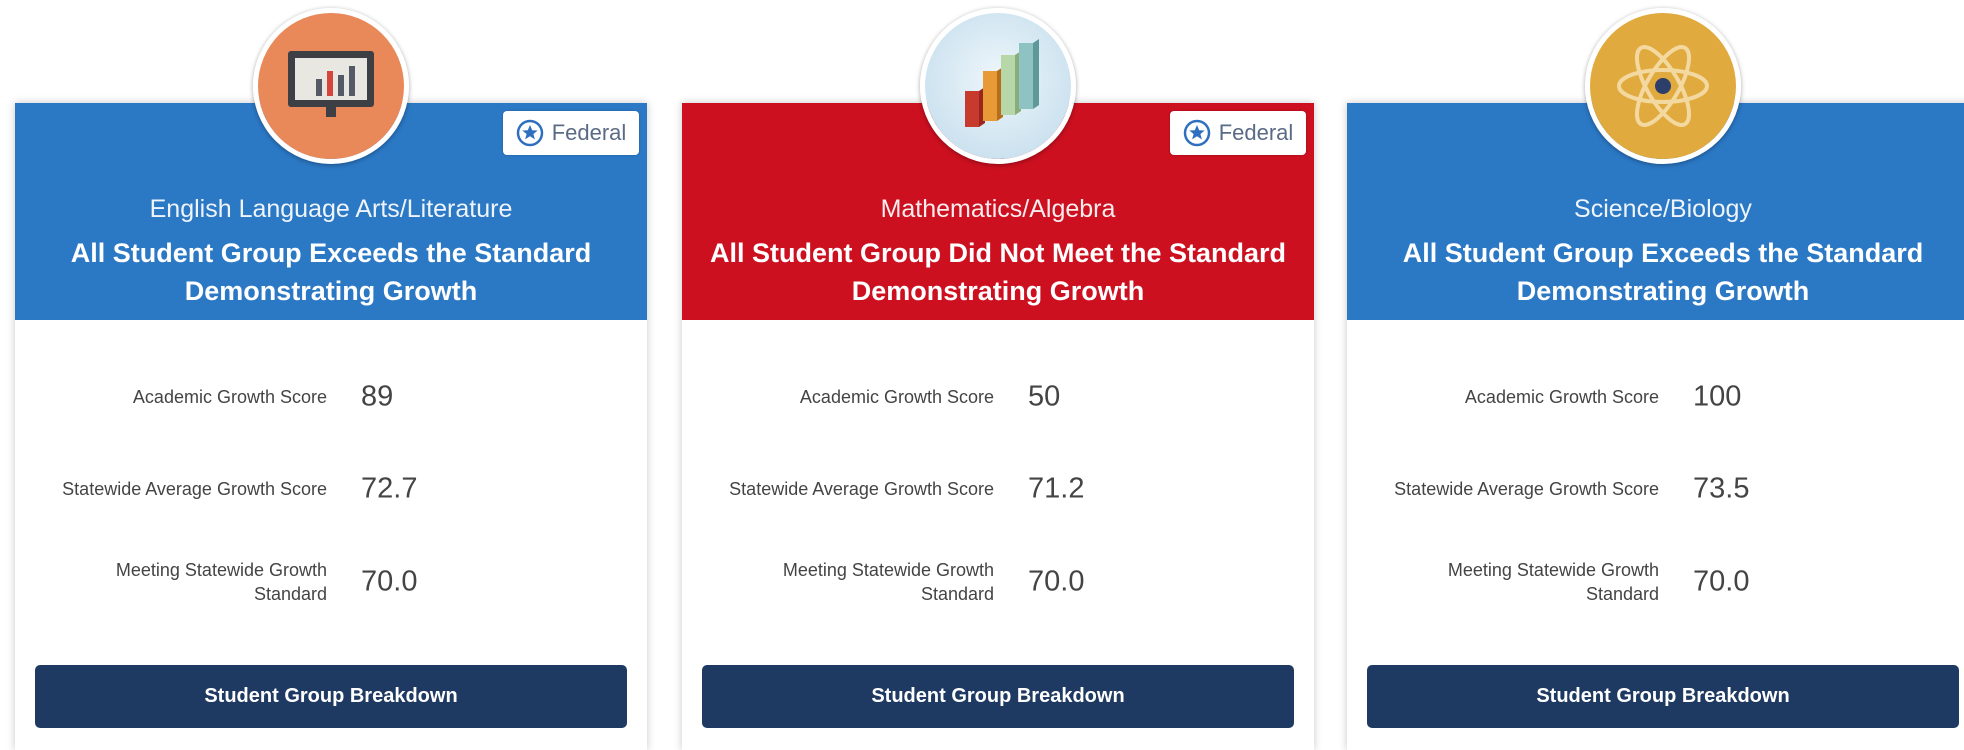  I want to click on metric-value: 89, so click(377, 396).